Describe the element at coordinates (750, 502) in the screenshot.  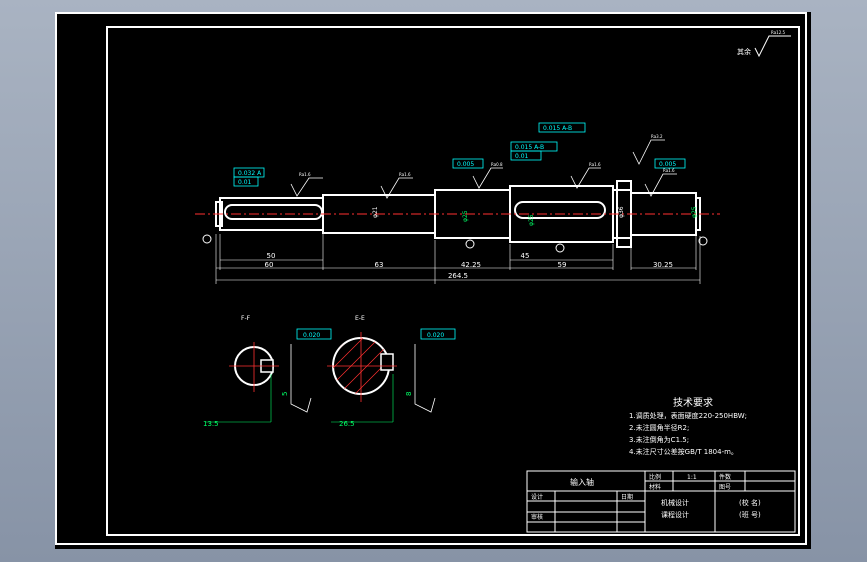
I see `tb-school-1: (校 名)` at that location.